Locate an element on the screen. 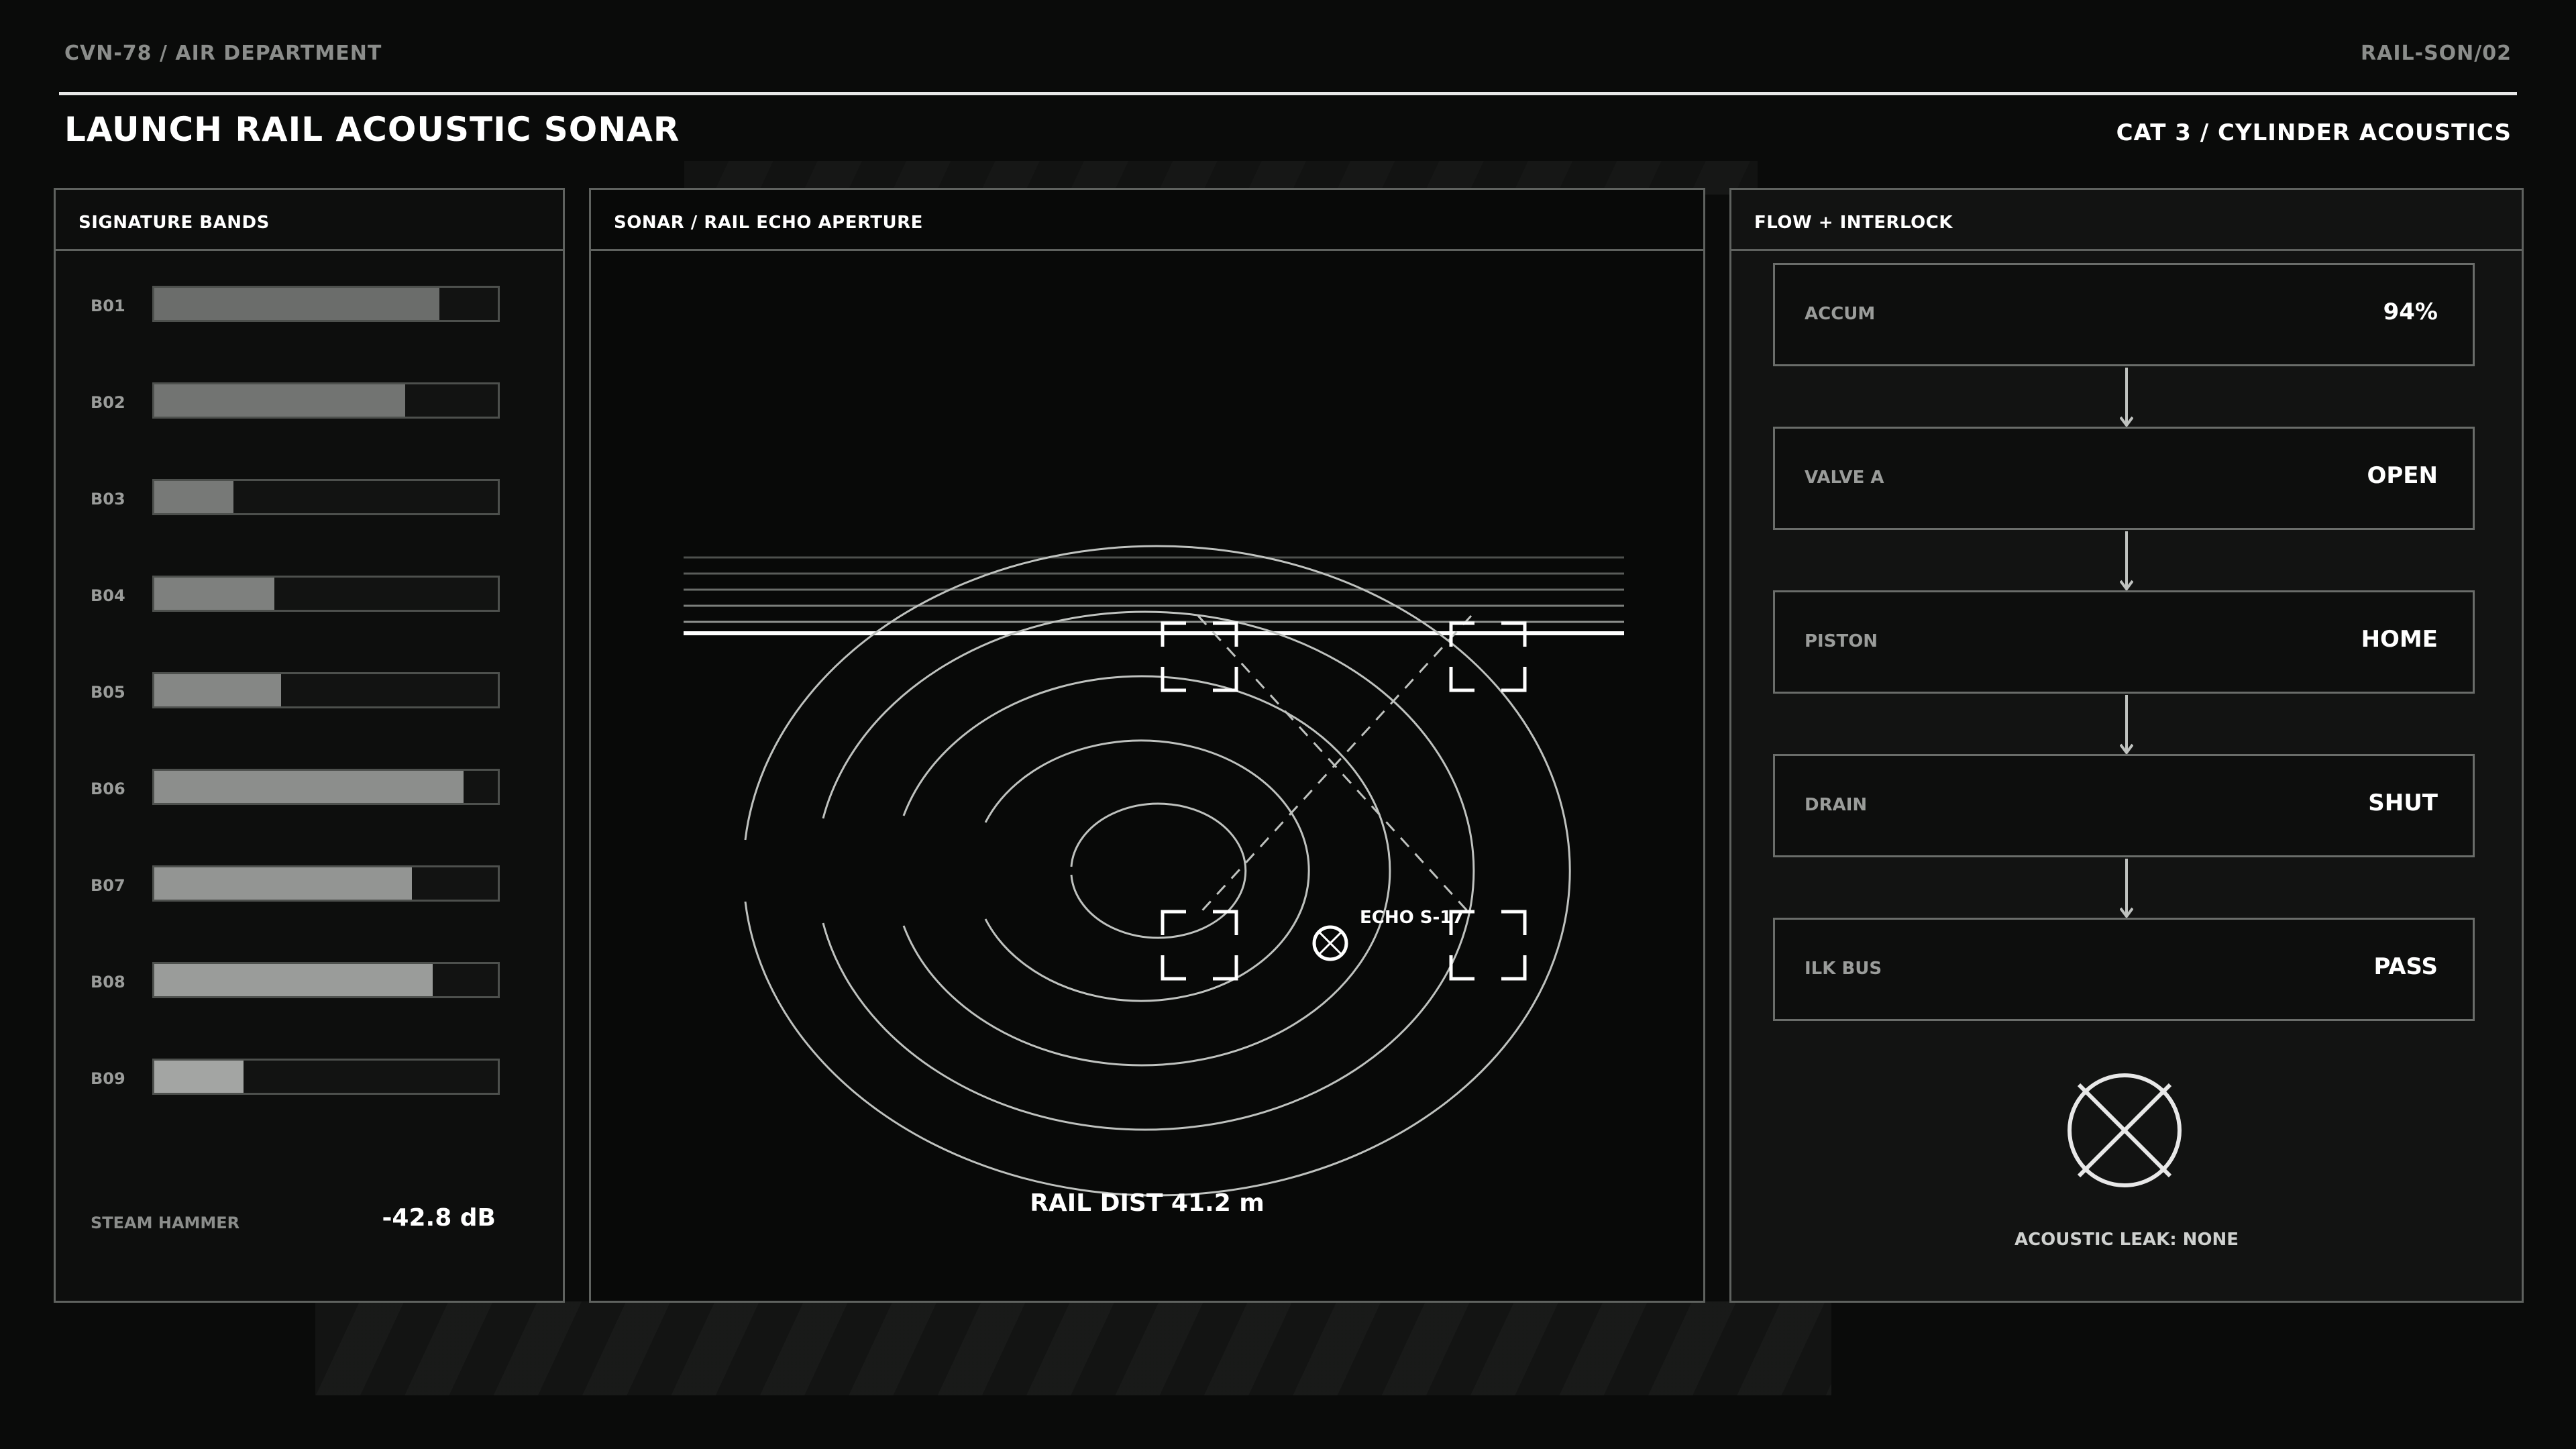 This screenshot has height=1449, width=2576. band-row-b01: B01 is located at coordinates (298, 304).